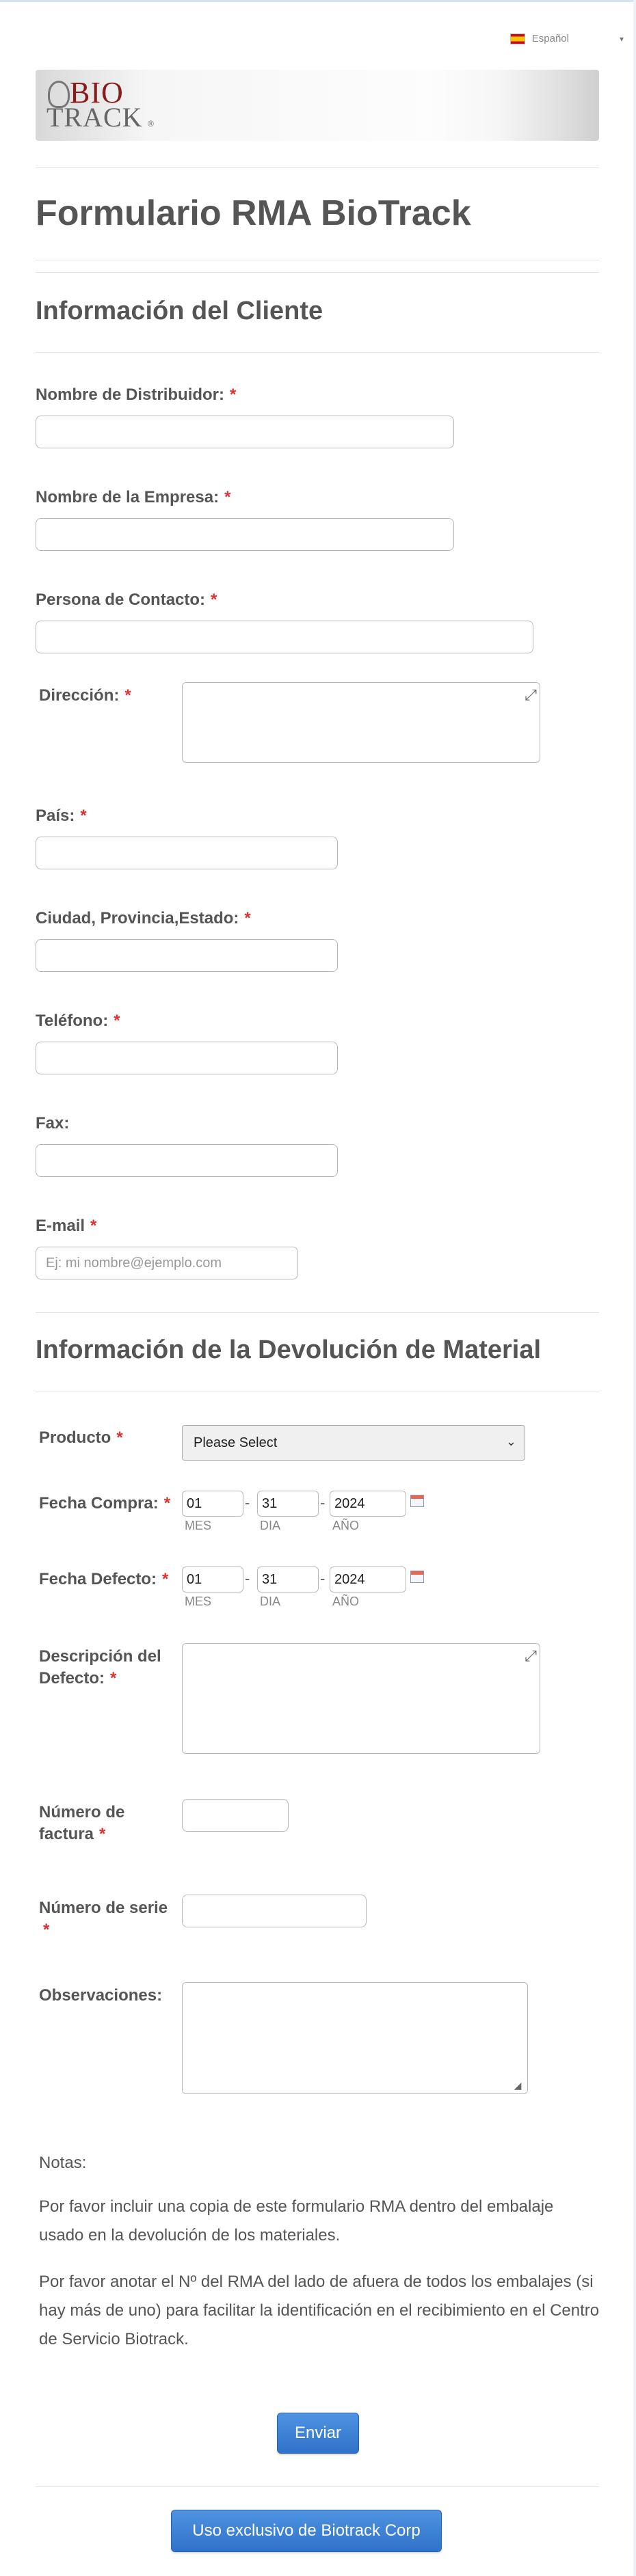  What do you see at coordinates (245, 432) in the screenshot?
I see `distribuidor-input` at bounding box center [245, 432].